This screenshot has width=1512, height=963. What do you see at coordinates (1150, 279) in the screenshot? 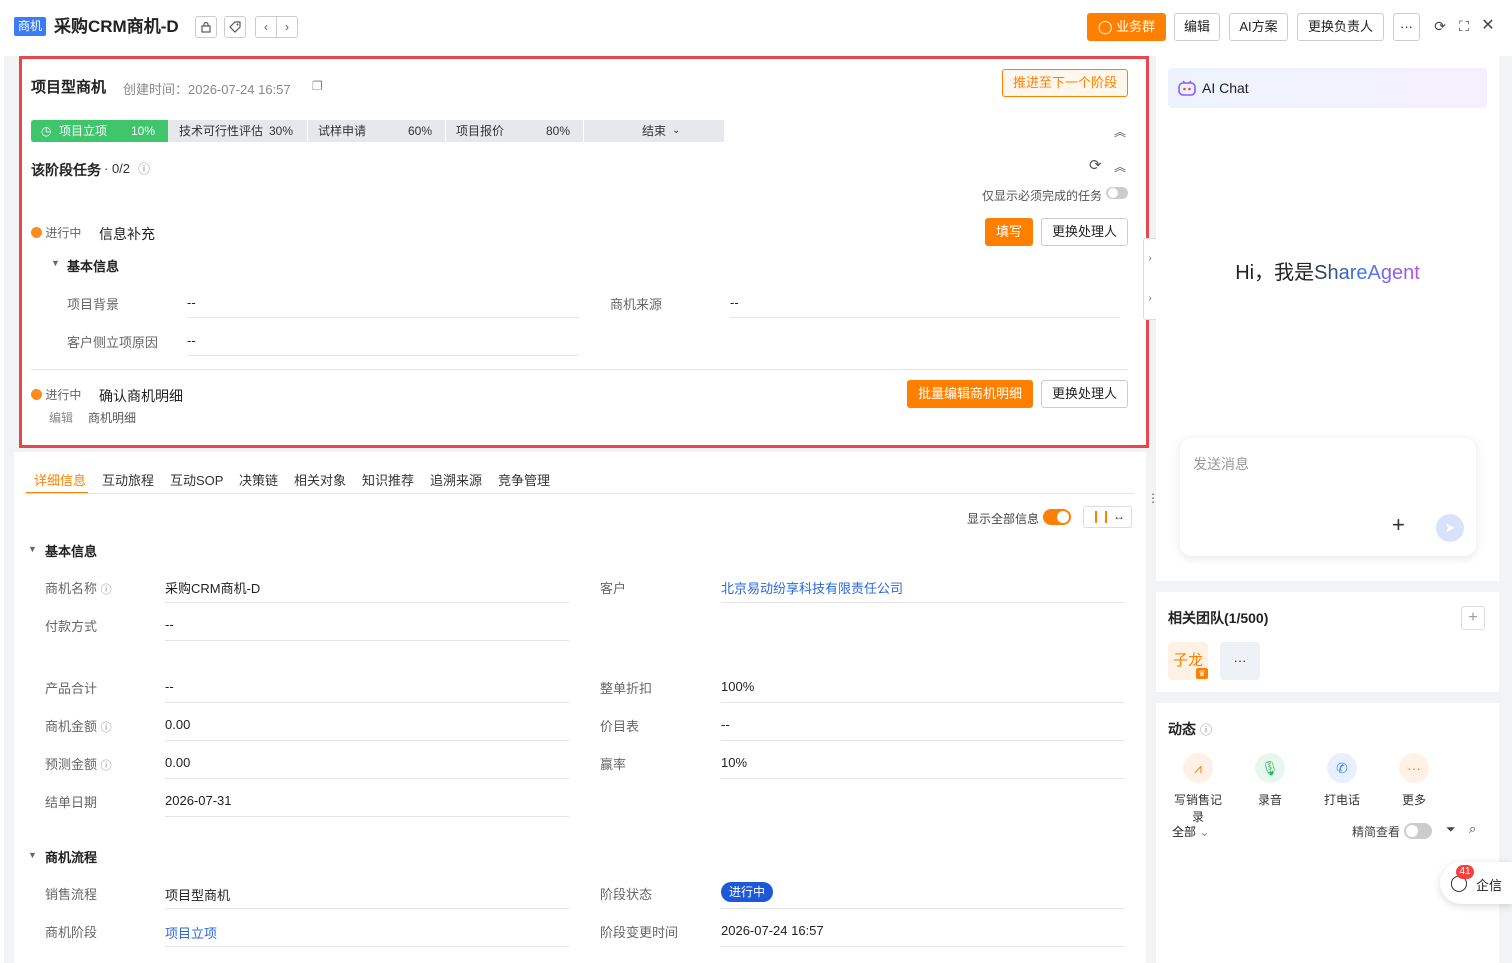
I see `panel-collapse-handle: › ›` at bounding box center [1150, 279].